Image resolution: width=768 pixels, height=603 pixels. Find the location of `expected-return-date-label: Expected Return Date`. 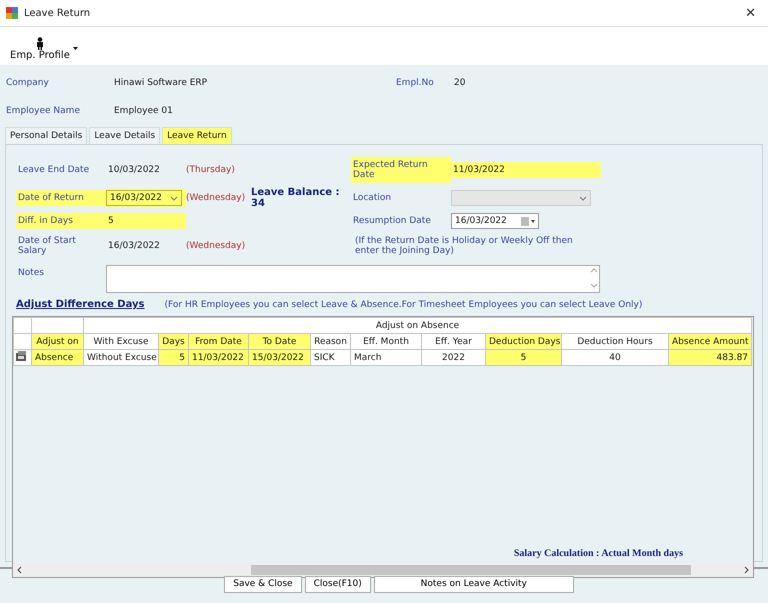

expected-return-date-label: Expected Return Date is located at coordinates (401, 170).